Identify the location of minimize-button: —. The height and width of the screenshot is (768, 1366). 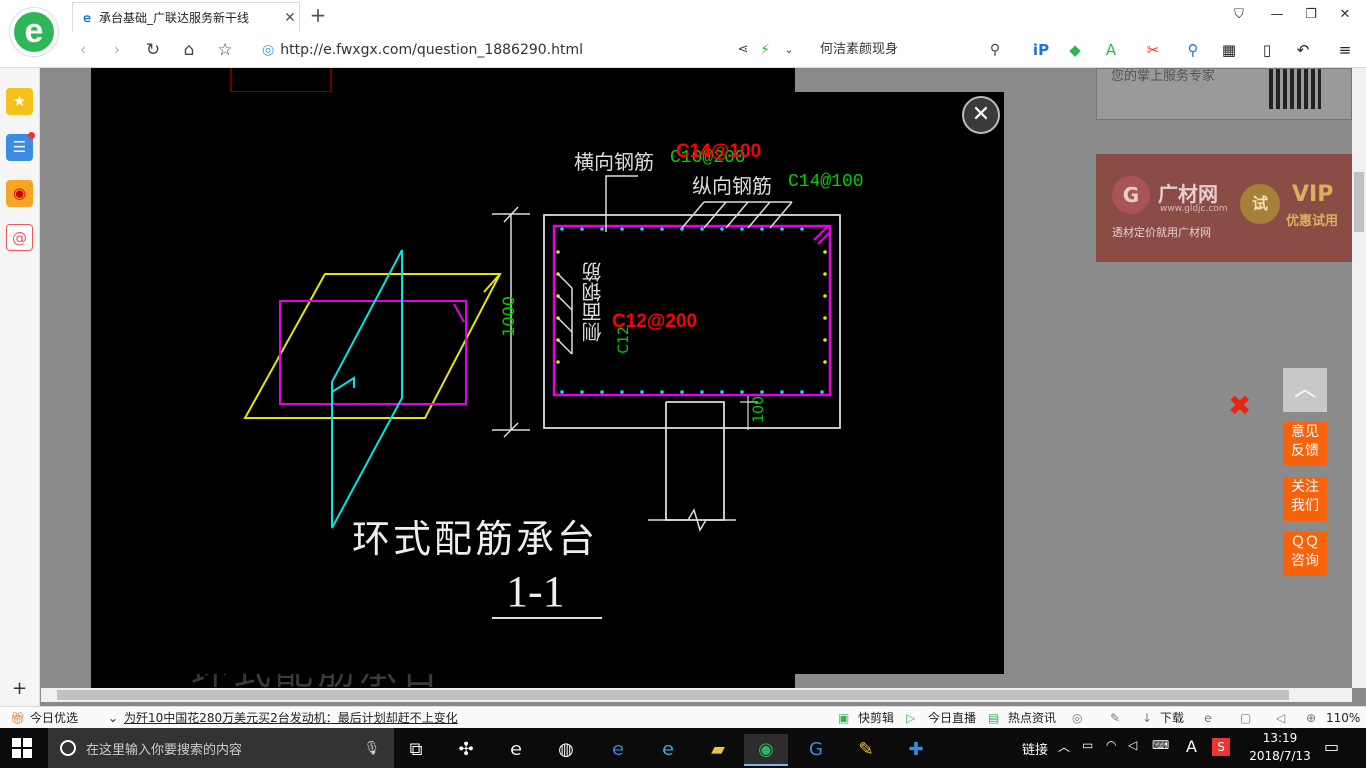
(1277, 15).